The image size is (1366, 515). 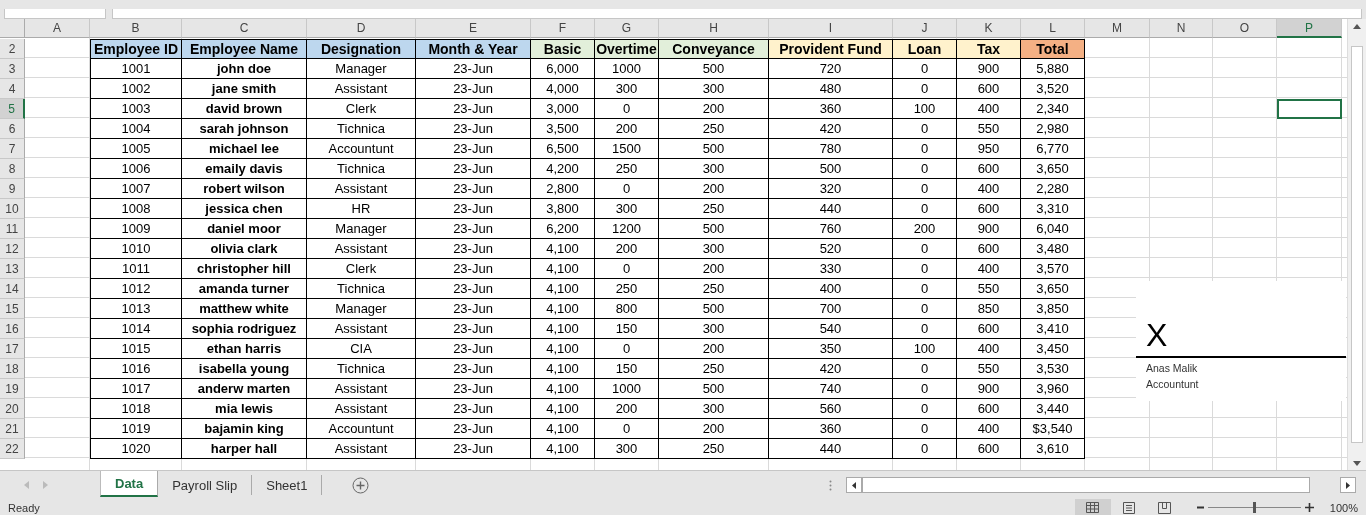 What do you see at coordinates (287, 485) in the screenshot?
I see `sheet-tab: Sheet1` at bounding box center [287, 485].